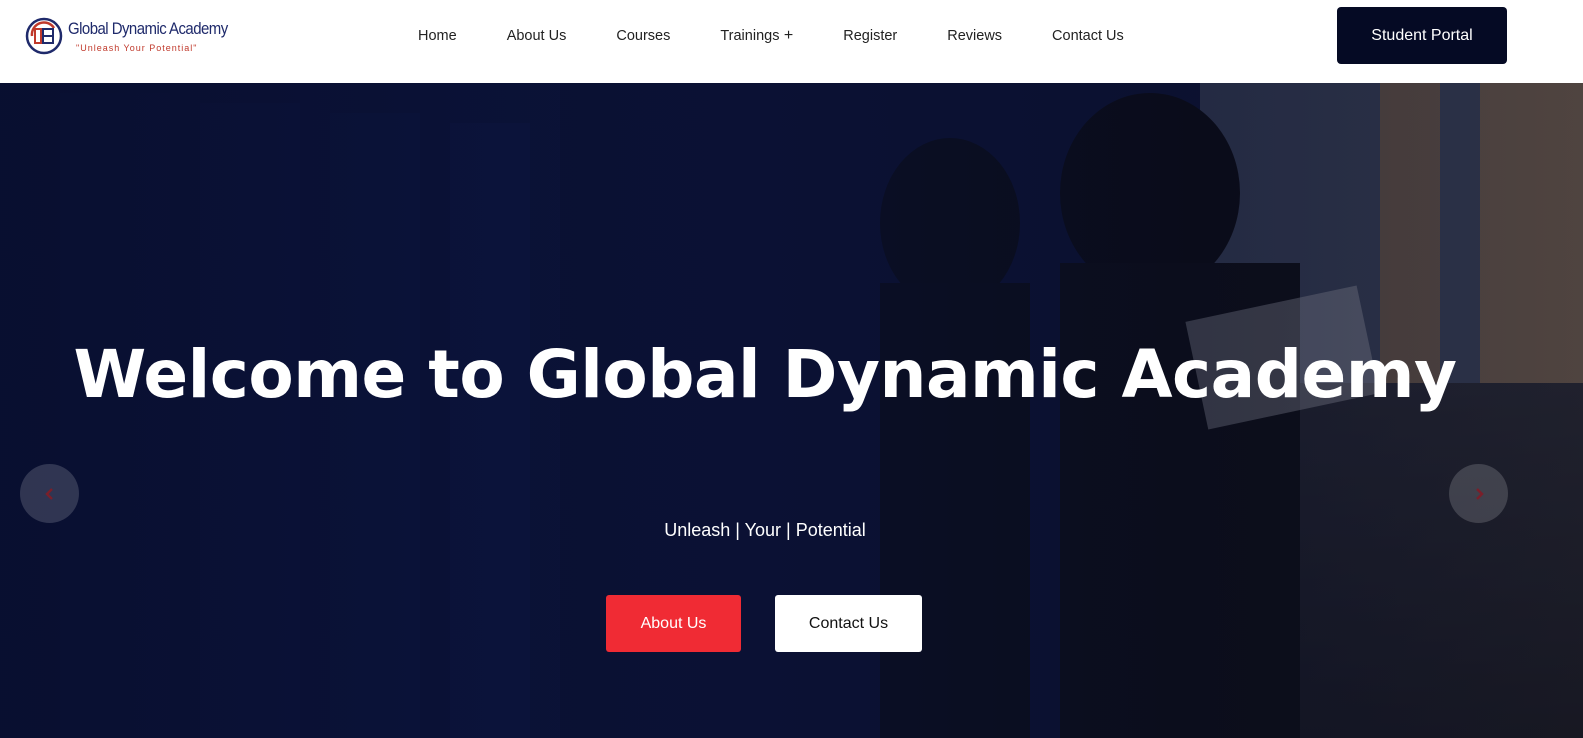 The width and height of the screenshot is (1583, 738). I want to click on nav-contact-us: Contact Us, so click(1088, 36).